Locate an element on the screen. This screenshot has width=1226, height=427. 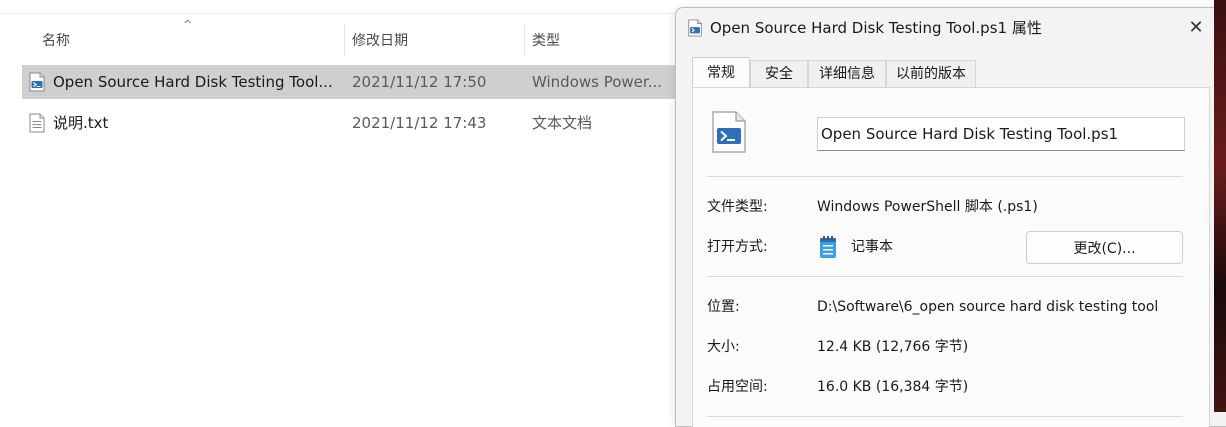
file-type: 文本文档 is located at coordinates (562, 123).